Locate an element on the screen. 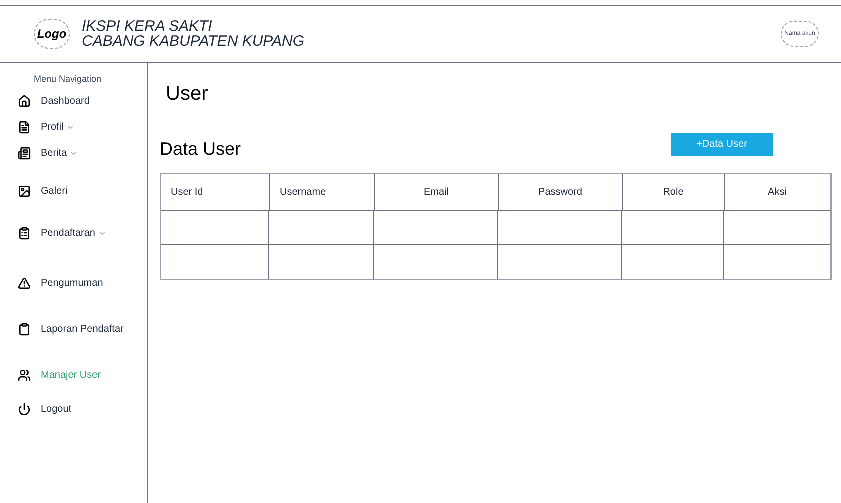 The height and width of the screenshot is (503, 841). document-icon is located at coordinates (24, 127).